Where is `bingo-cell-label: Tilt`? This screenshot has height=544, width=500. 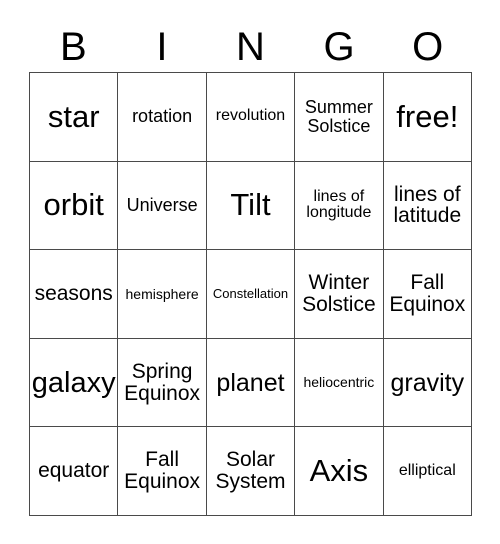
bingo-cell-label: Tilt is located at coordinates (250, 205).